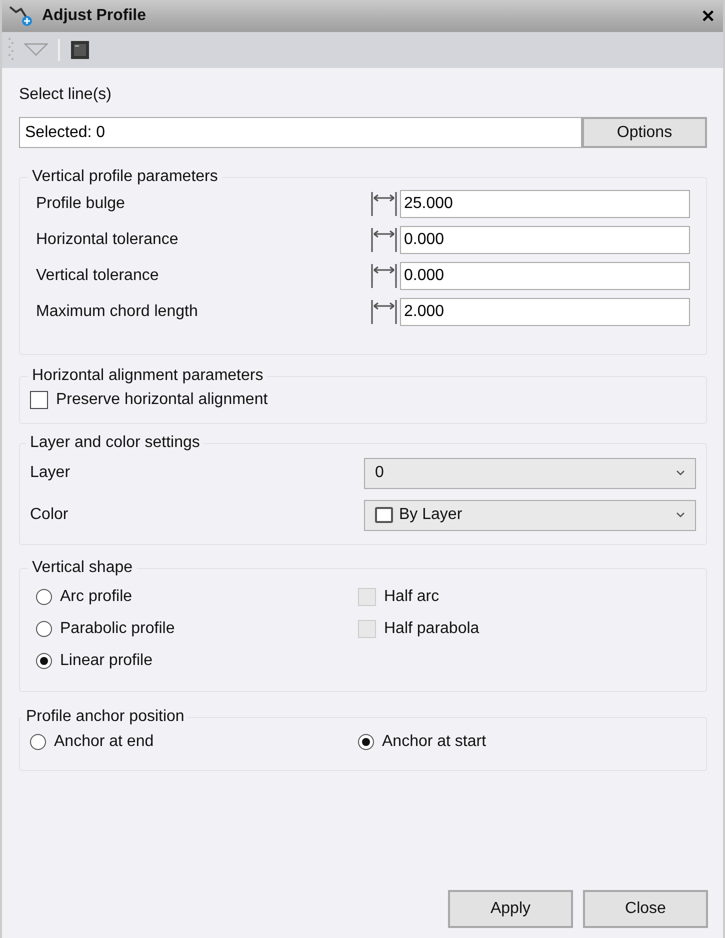  I want to click on radio-label: Arc profile, so click(96, 597).